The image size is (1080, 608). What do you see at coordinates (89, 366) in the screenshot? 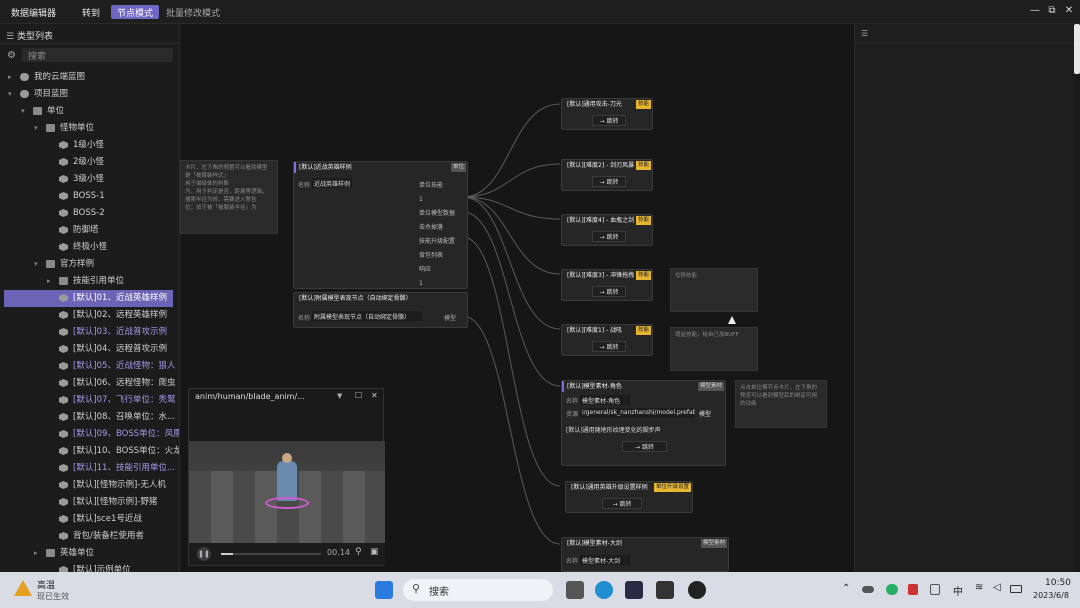
I see `tree-item: [默认]05、近战怪物：狼人` at bounding box center [89, 366].